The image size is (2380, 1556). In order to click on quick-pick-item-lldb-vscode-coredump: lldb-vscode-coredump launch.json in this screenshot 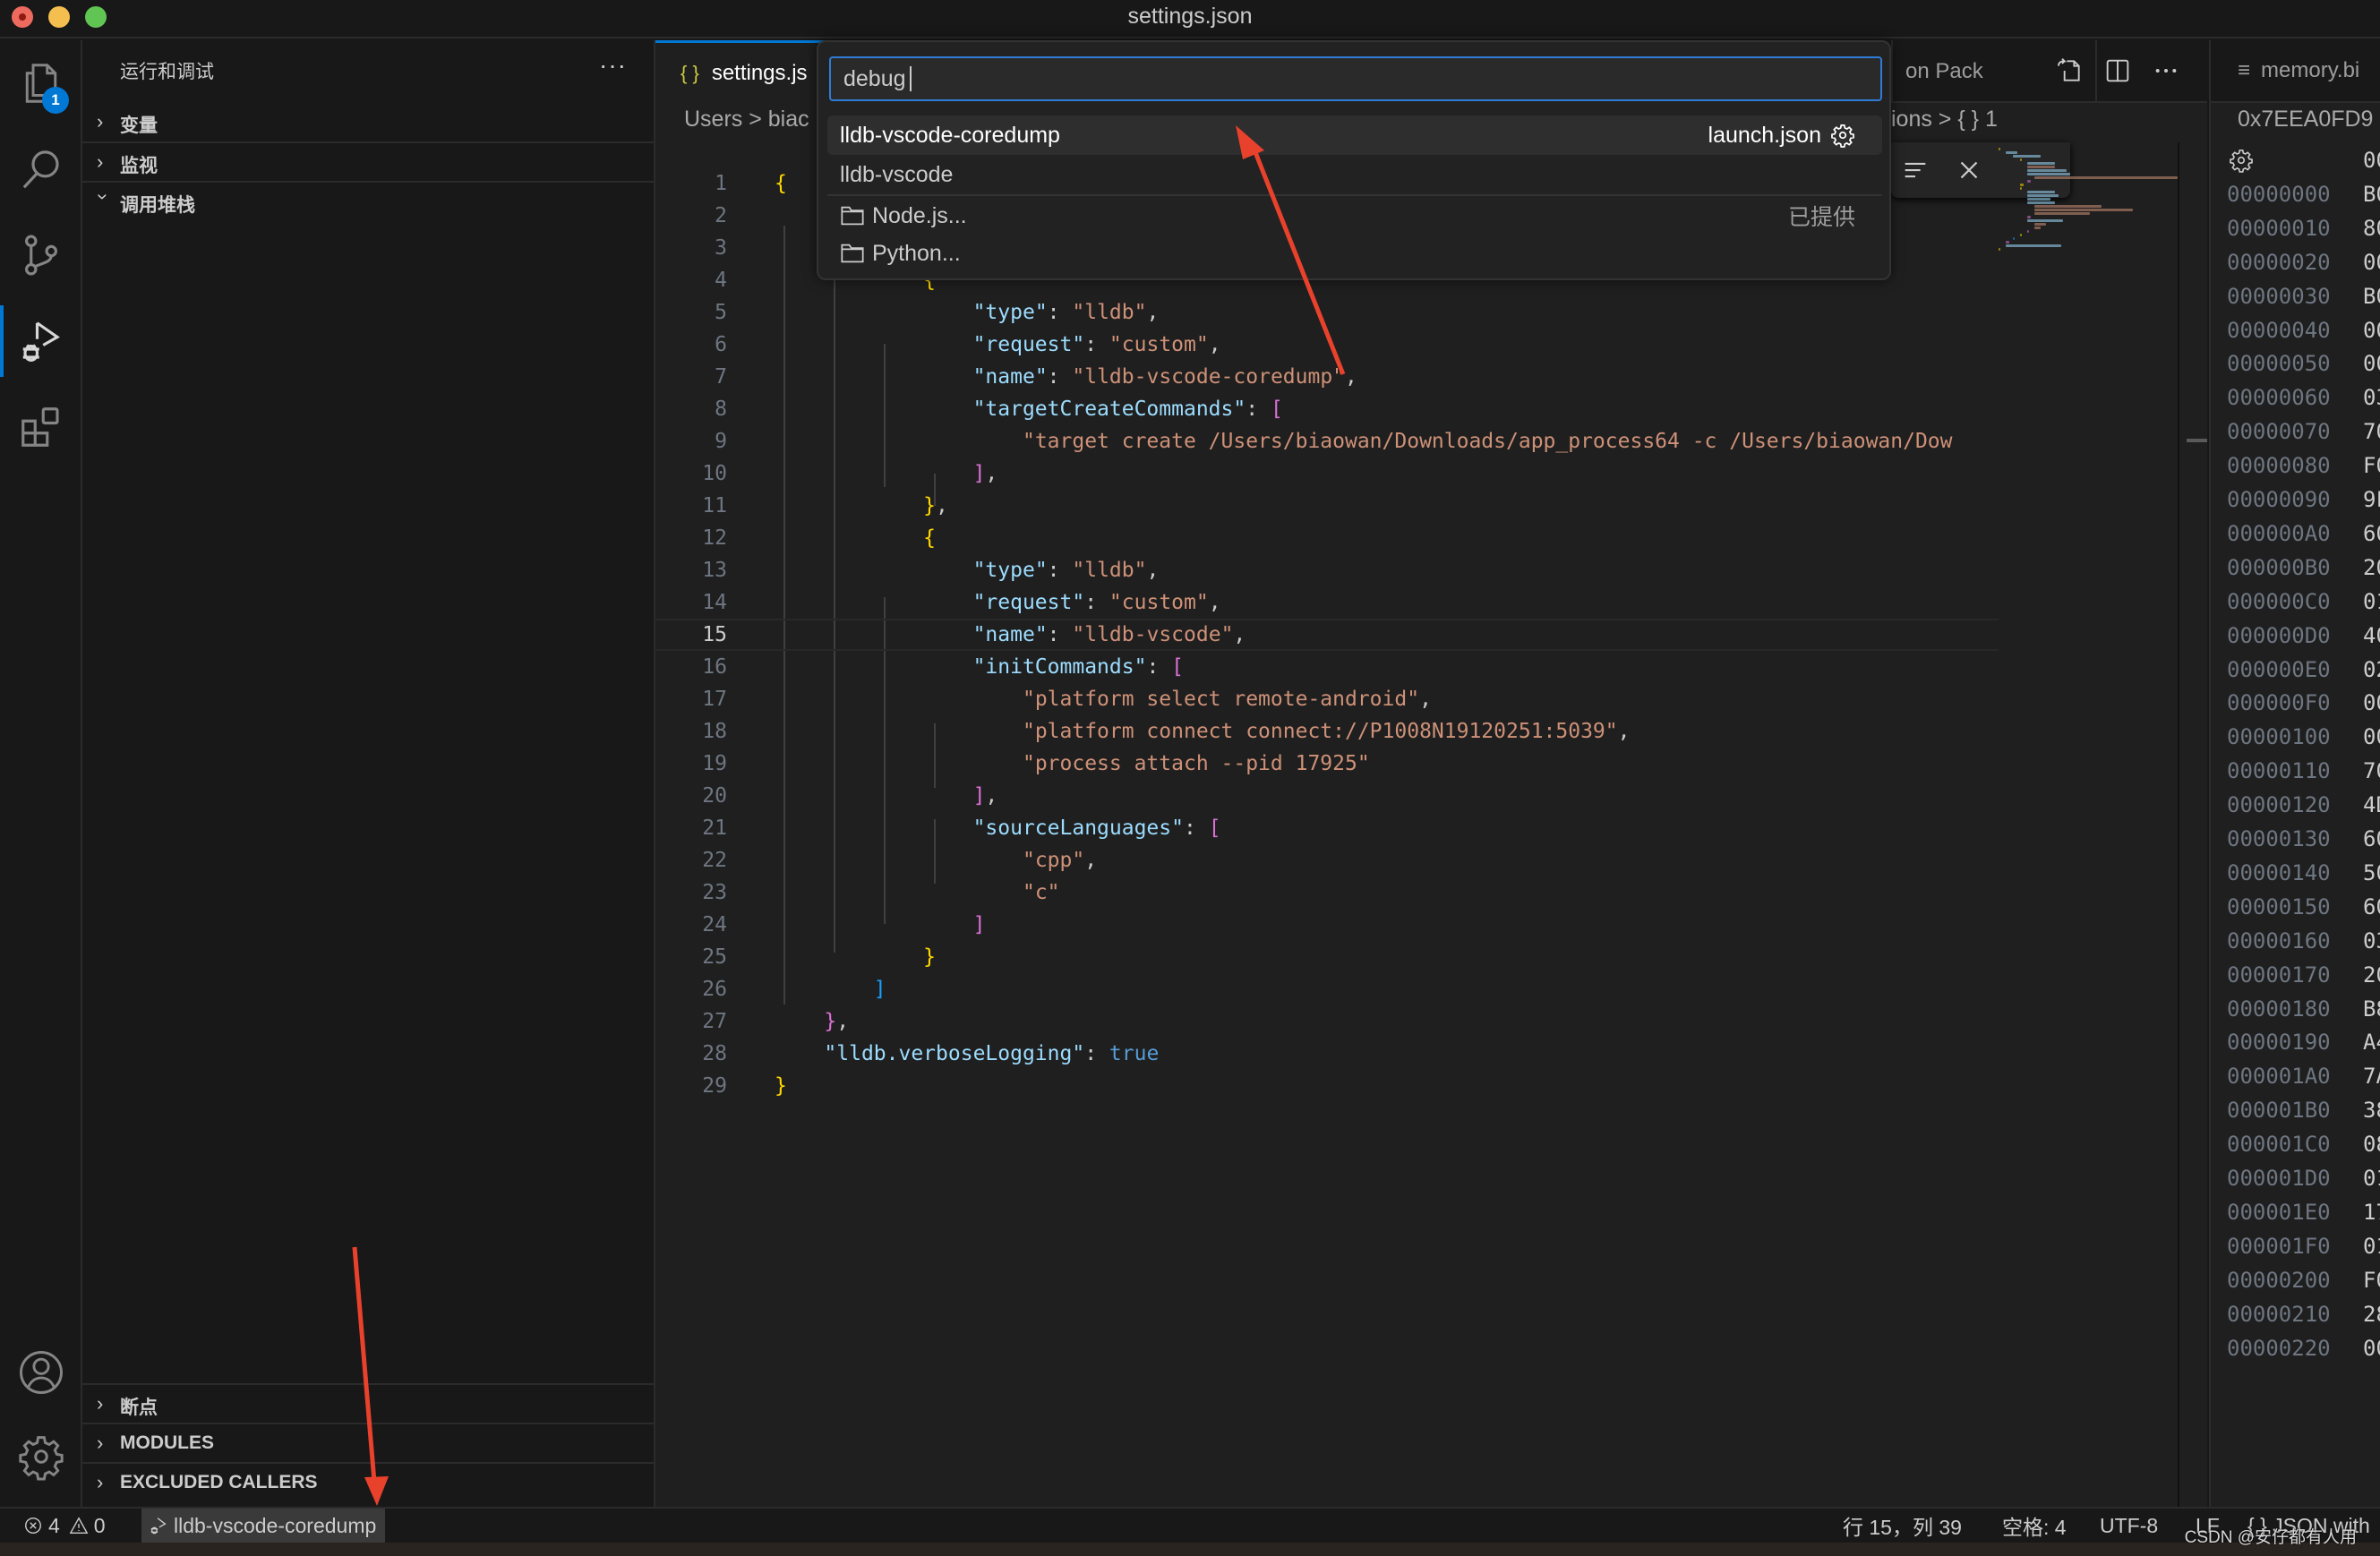, I will do `click(1354, 135)`.